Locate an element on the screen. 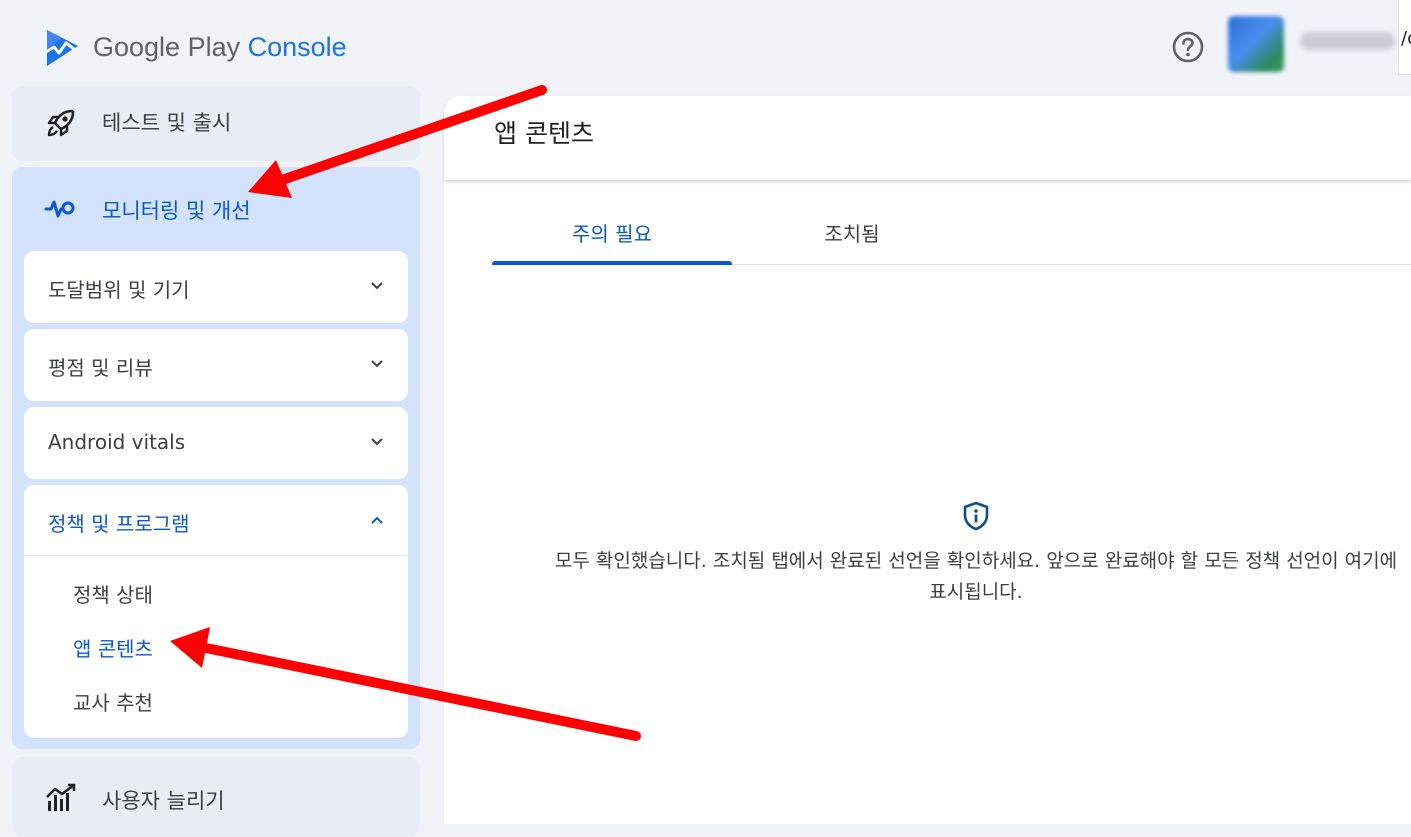 Image resolution: width=1411 pixels, height=837 pixels. account-name-redacted is located at coordinates (1347, 41).